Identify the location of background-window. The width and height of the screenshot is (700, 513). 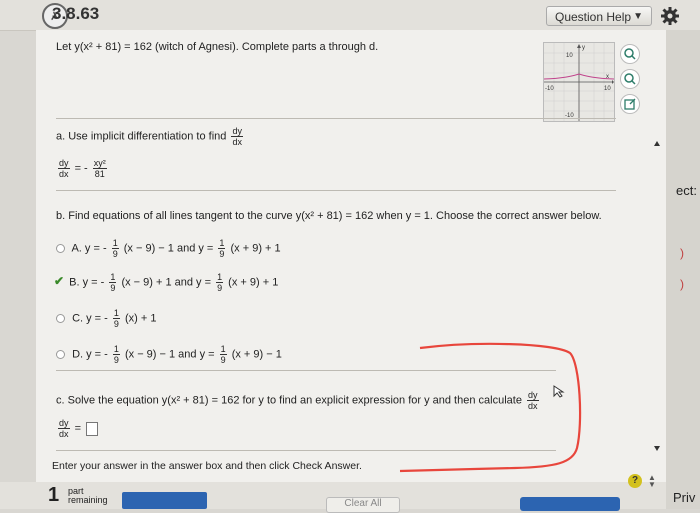
(683, 269).